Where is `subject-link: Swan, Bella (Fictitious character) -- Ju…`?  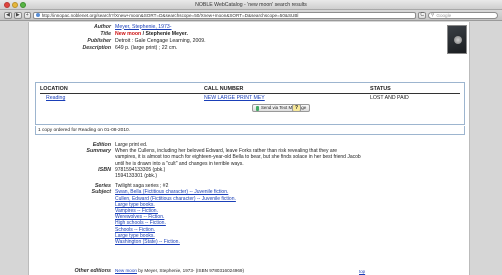 subject-link: Swan, Bella (Fictitious character) -- Ju… is located at coordinates (171, 192).